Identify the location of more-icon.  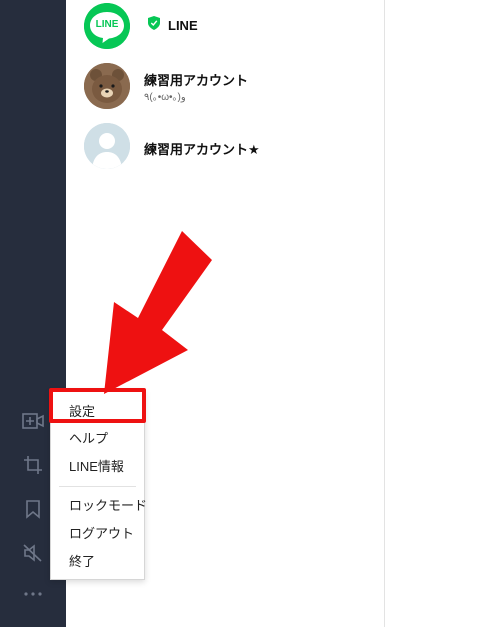
(33, 594).